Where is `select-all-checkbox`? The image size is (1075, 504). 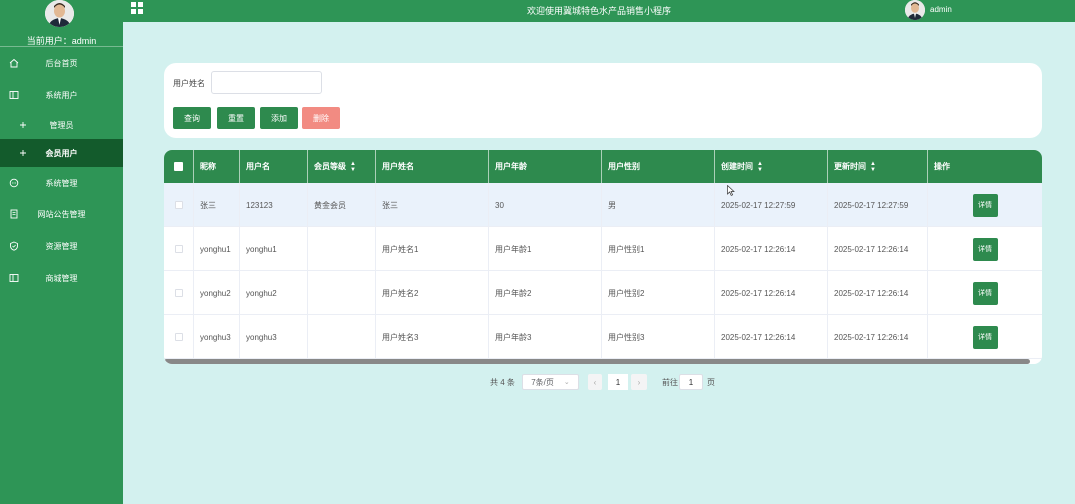 select-all-checkbox is located at coordinates (178, 166).